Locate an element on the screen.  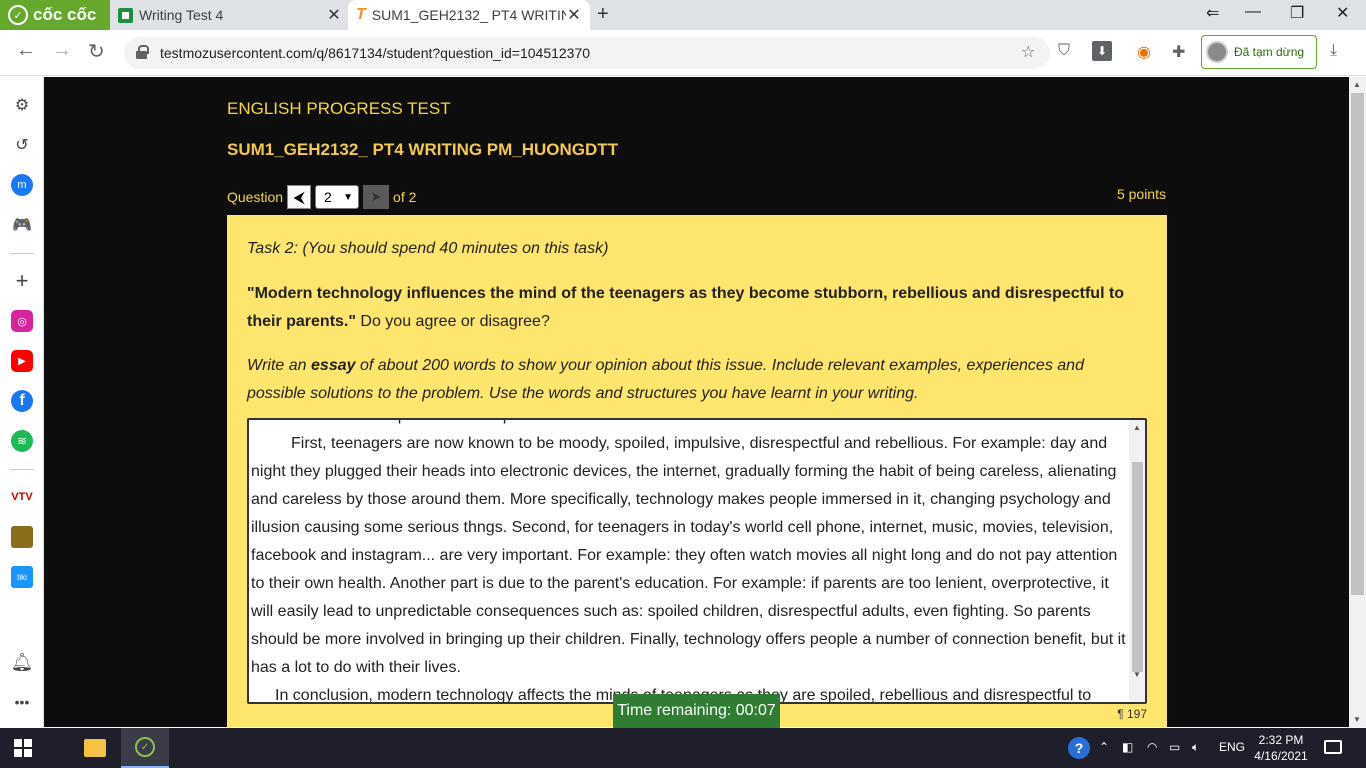
minimize-button: — is located at coordinates (1253, 12).